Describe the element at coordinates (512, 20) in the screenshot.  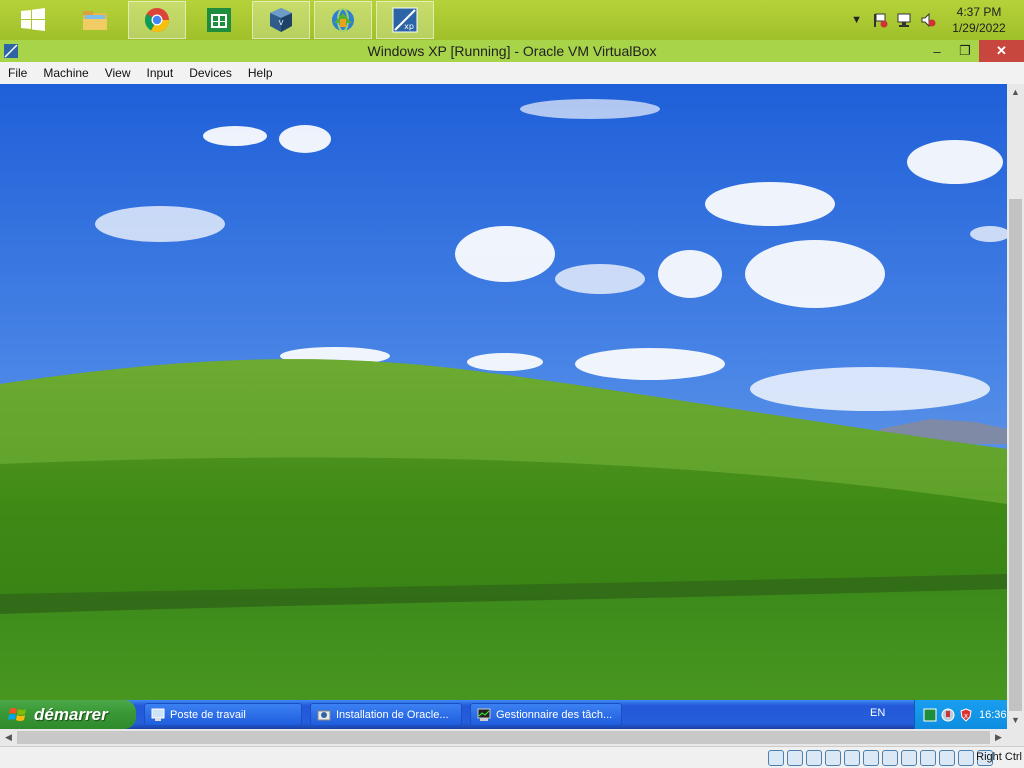
I see `host-taskbar: V xp ▼ 4:37 PM 1/29/2022` at that location.